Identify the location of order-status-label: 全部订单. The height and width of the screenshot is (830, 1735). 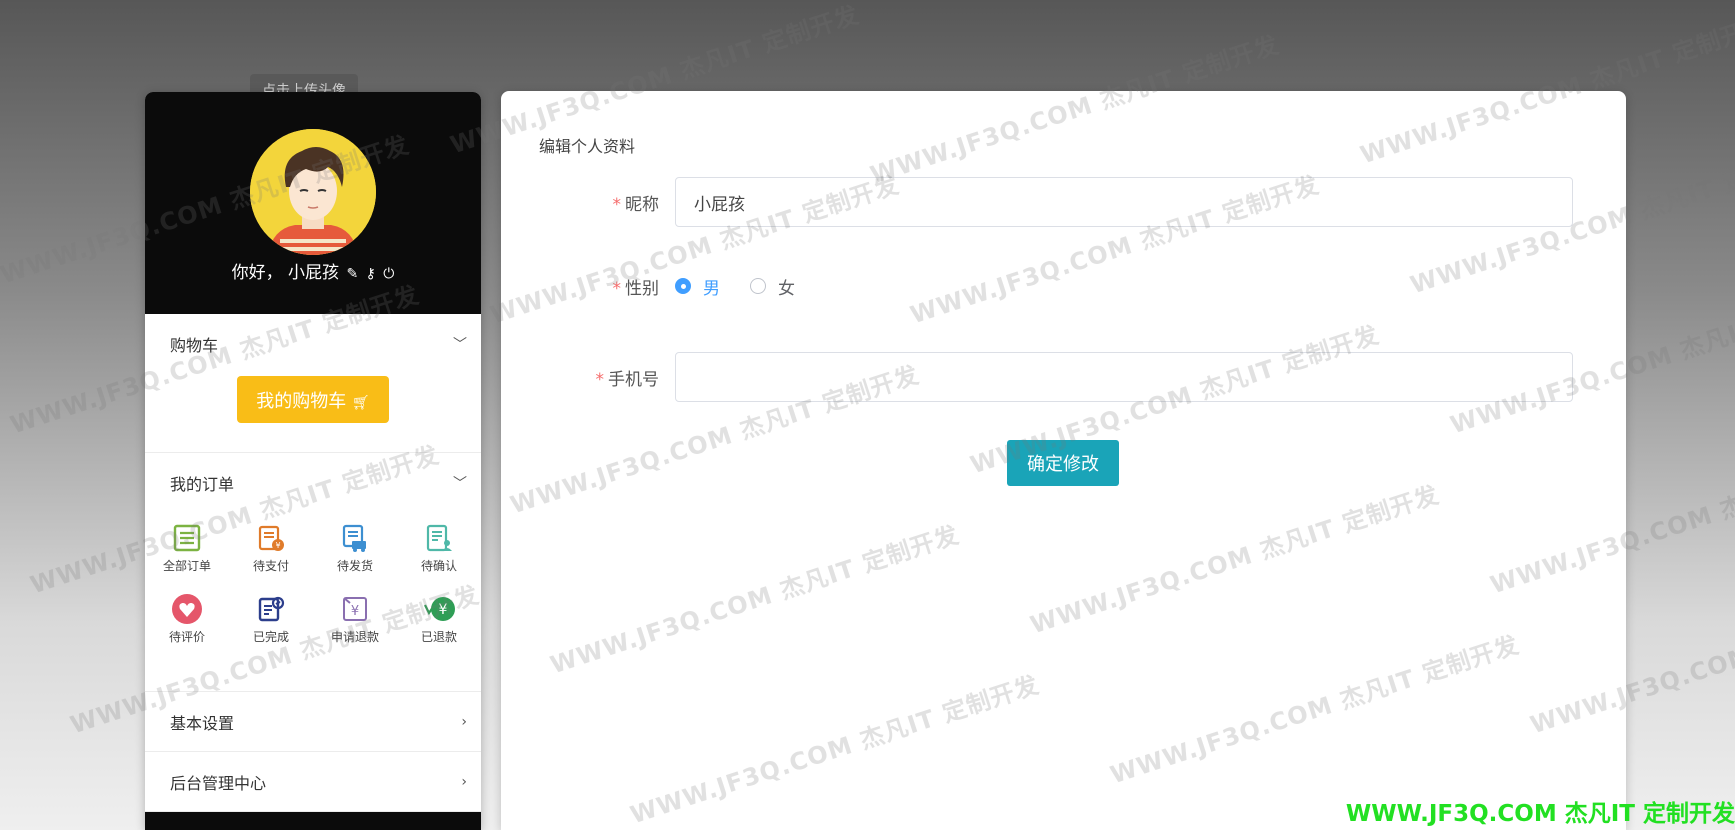
(186, 566).